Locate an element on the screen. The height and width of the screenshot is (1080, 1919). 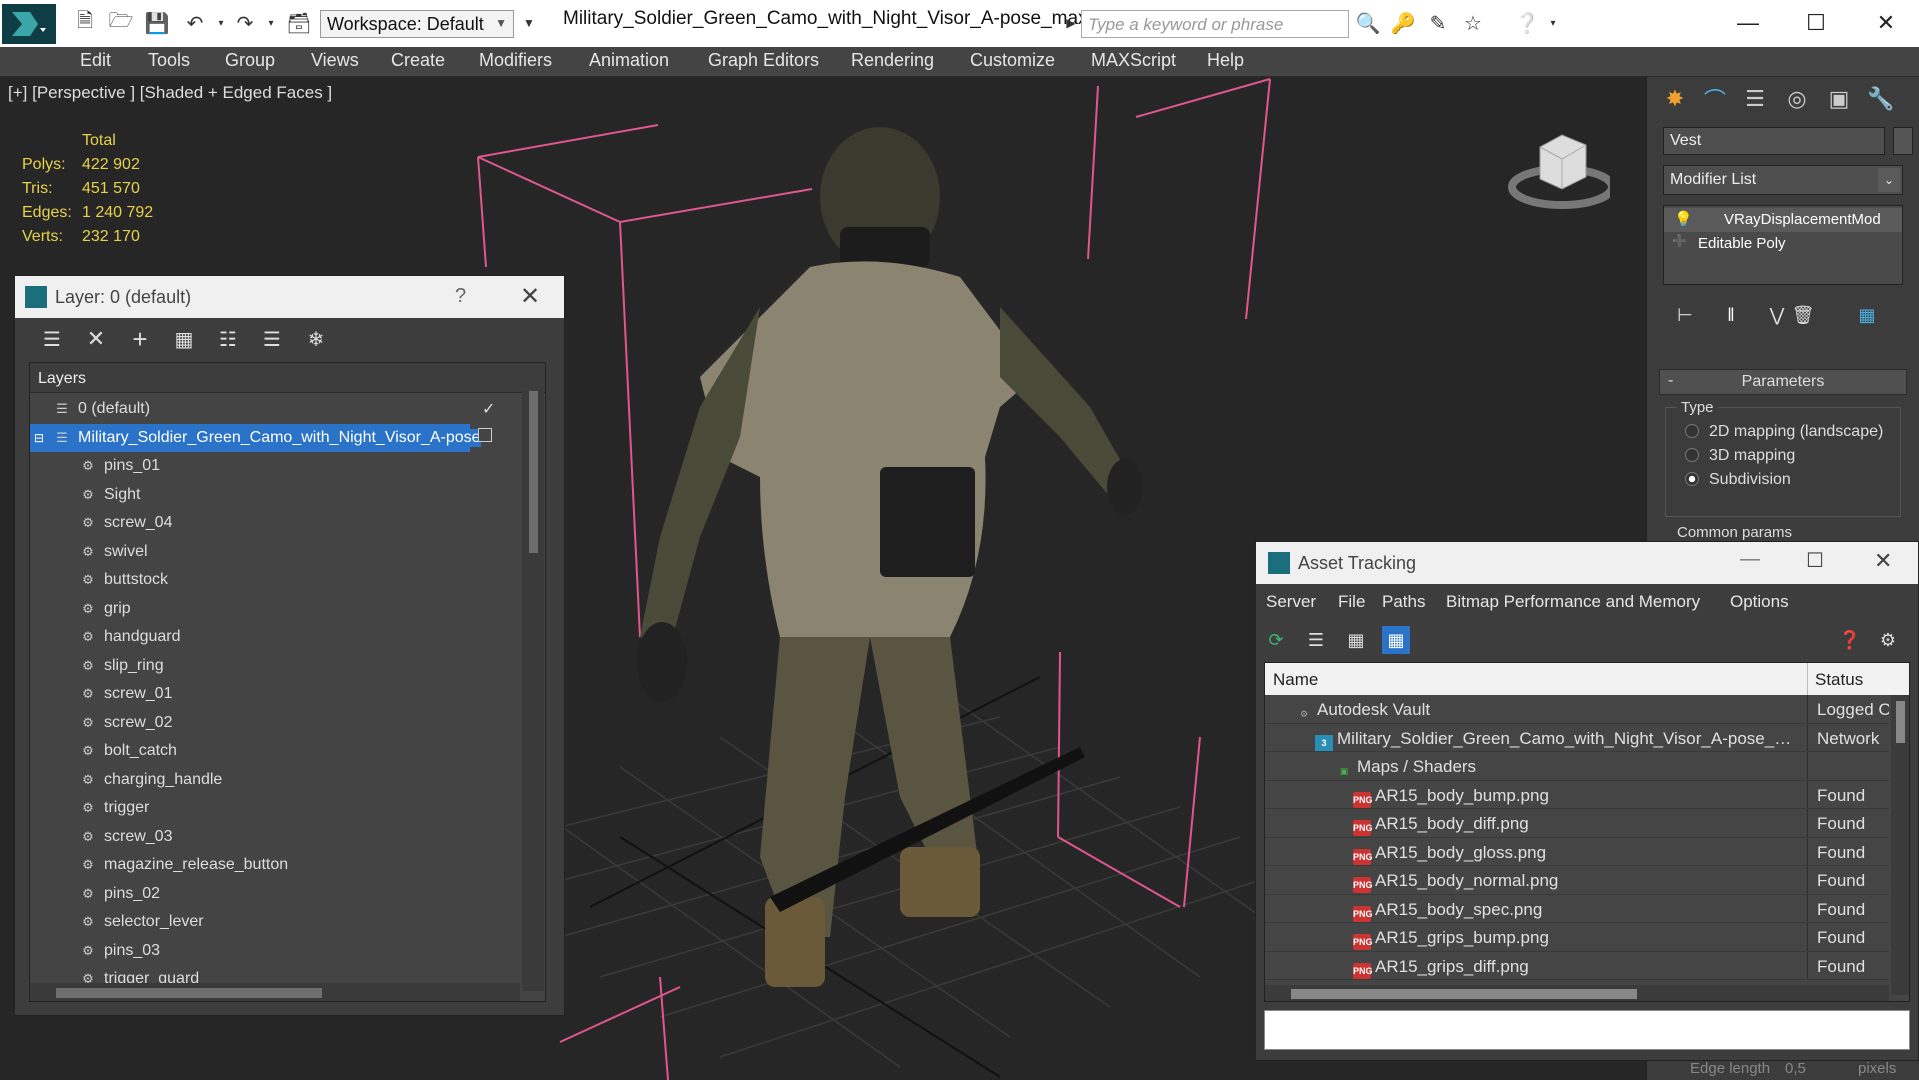
object-row: ⚙ charging_handle is located at coordinates (275, 780).